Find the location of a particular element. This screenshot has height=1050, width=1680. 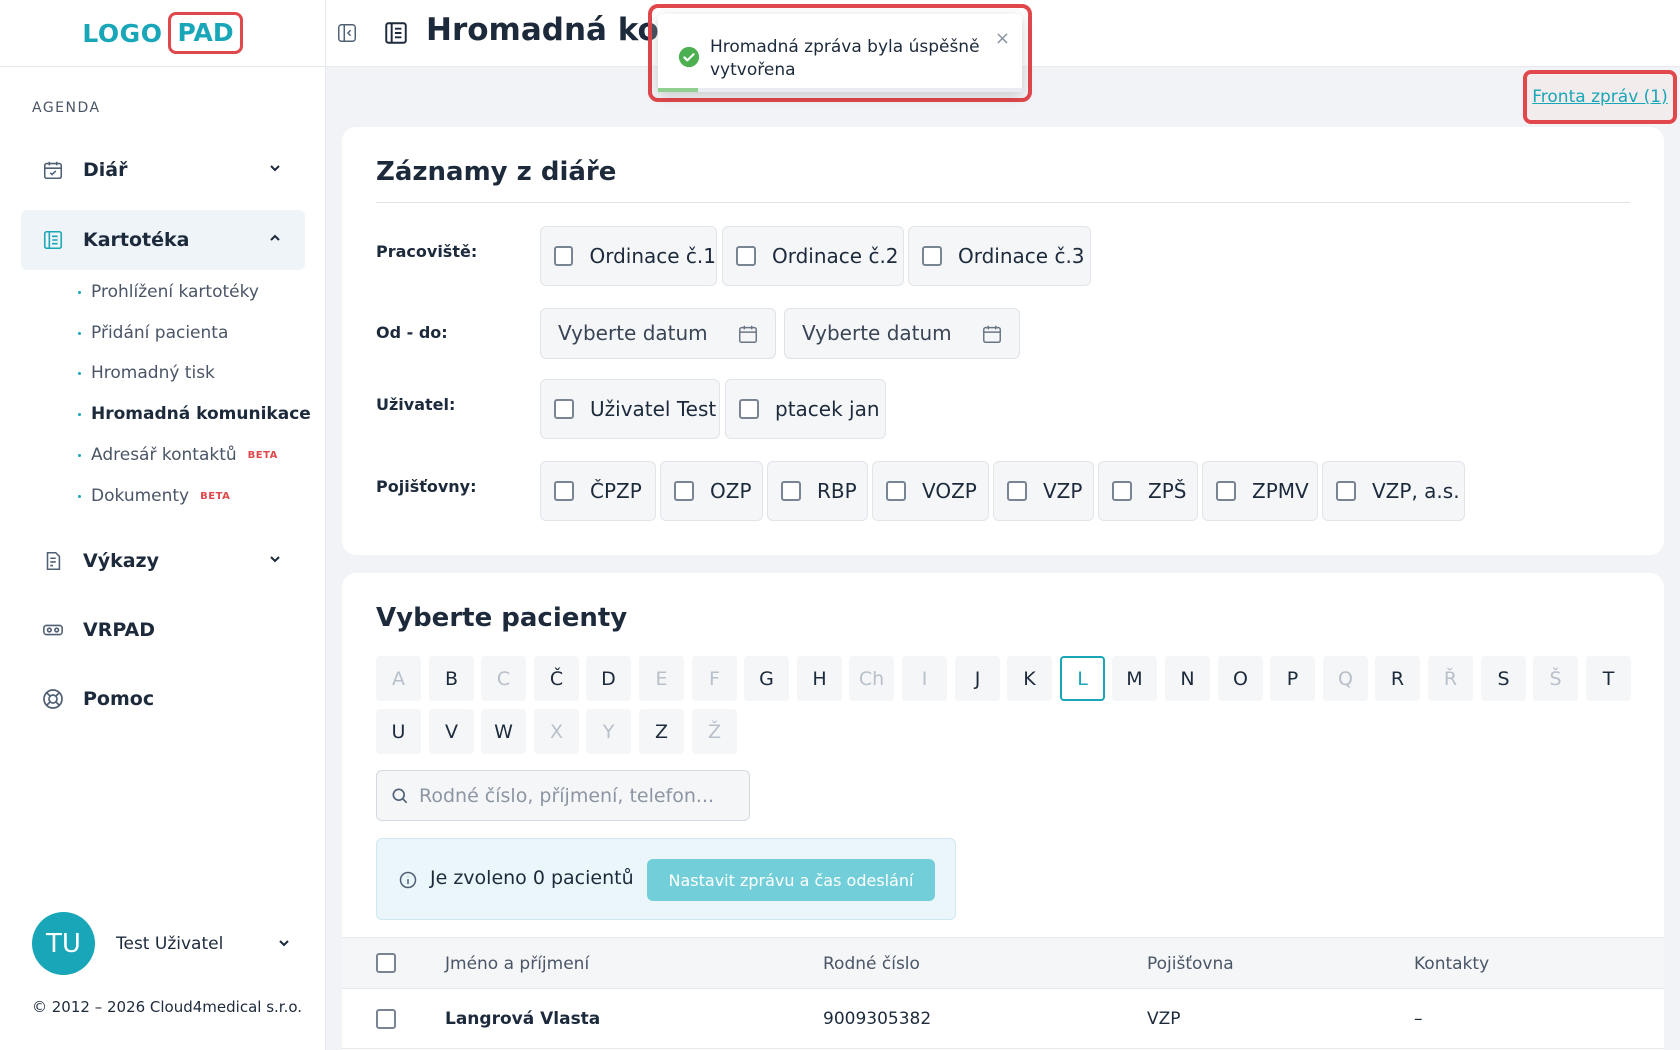

insurance-label: Pojišťovny: is located at coordinates (426, 486).